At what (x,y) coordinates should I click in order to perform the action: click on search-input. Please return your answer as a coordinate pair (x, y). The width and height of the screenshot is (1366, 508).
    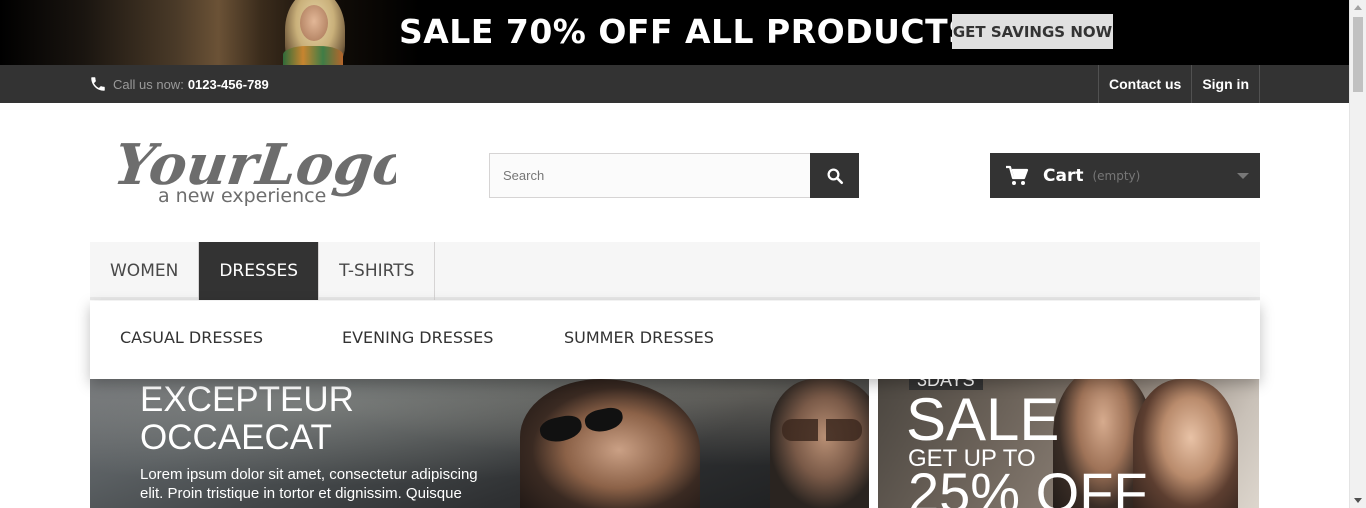
    Looking at the image, I should click on (649, 175).